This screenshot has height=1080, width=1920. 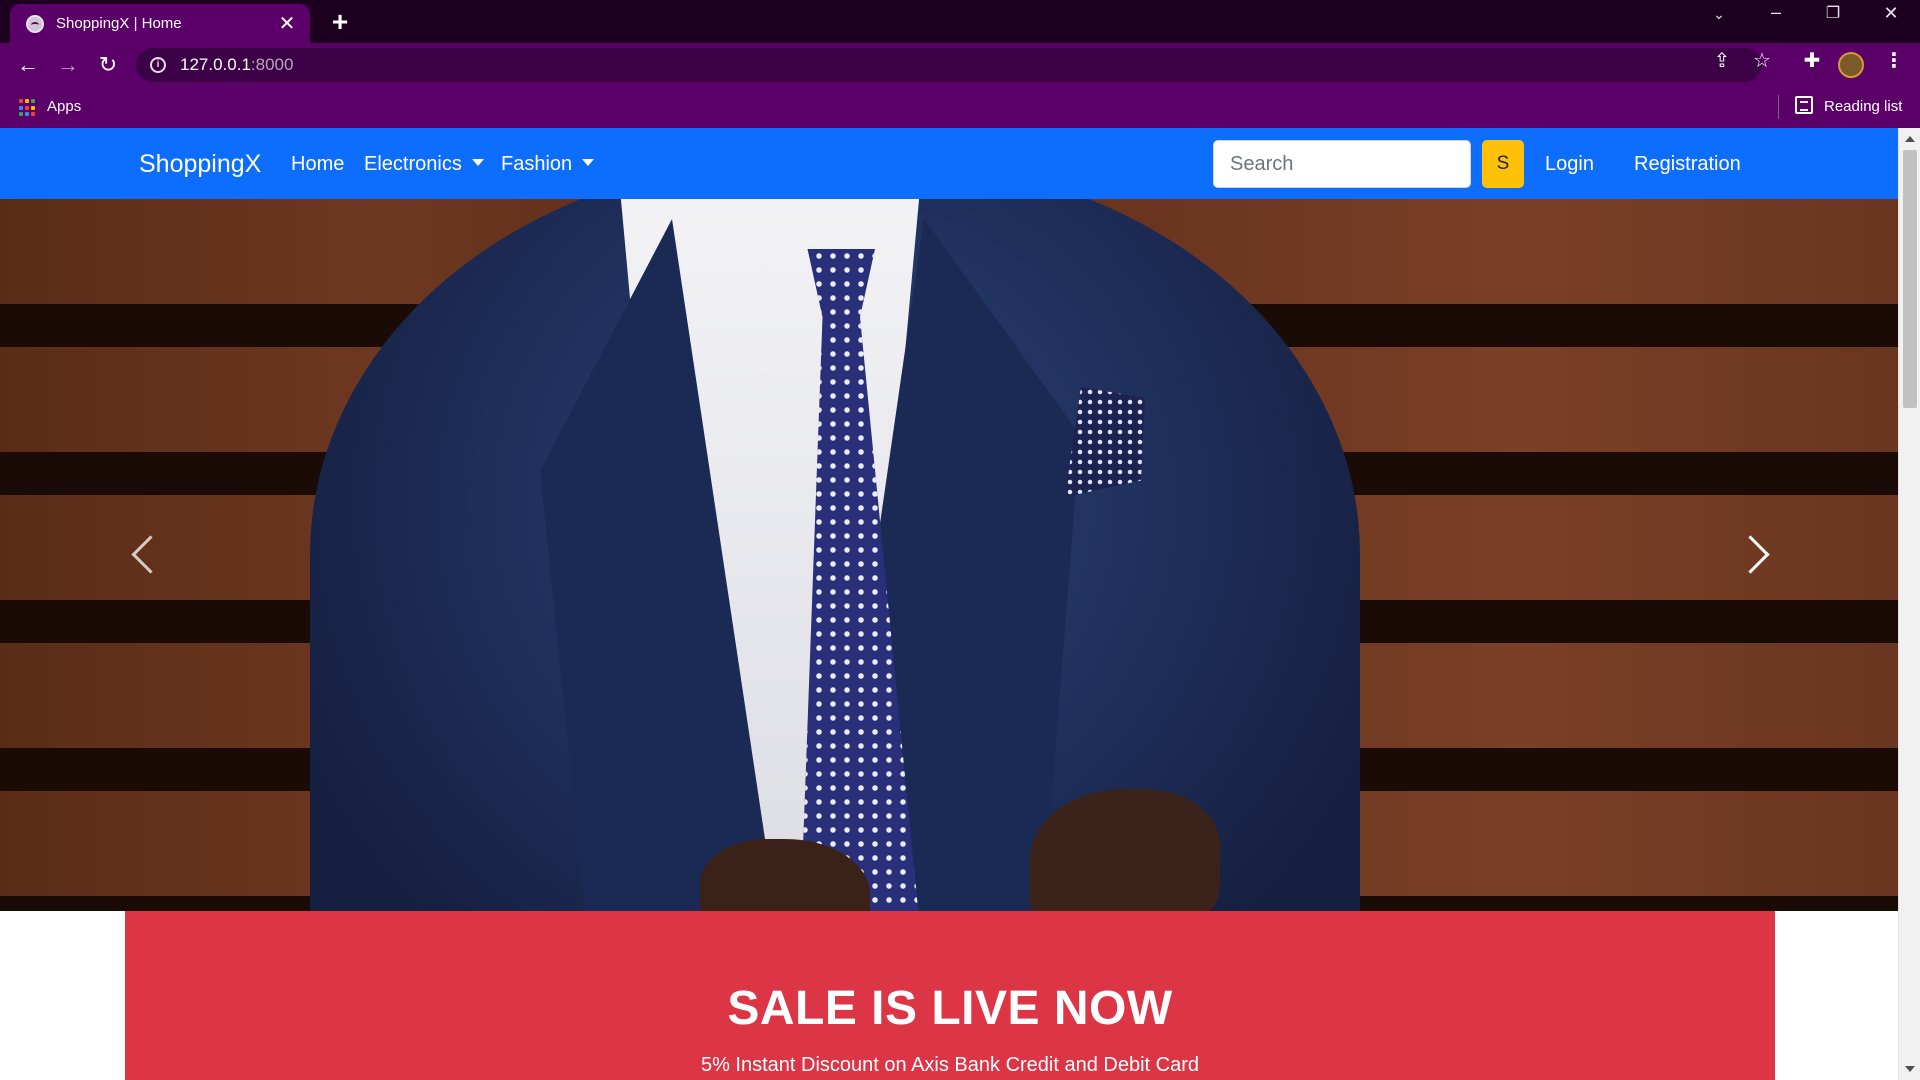 What do you see at coordinates (1569, 164) in the screenshot?
I see `nav-login-link: Login` at bounding box center [1569, 164].